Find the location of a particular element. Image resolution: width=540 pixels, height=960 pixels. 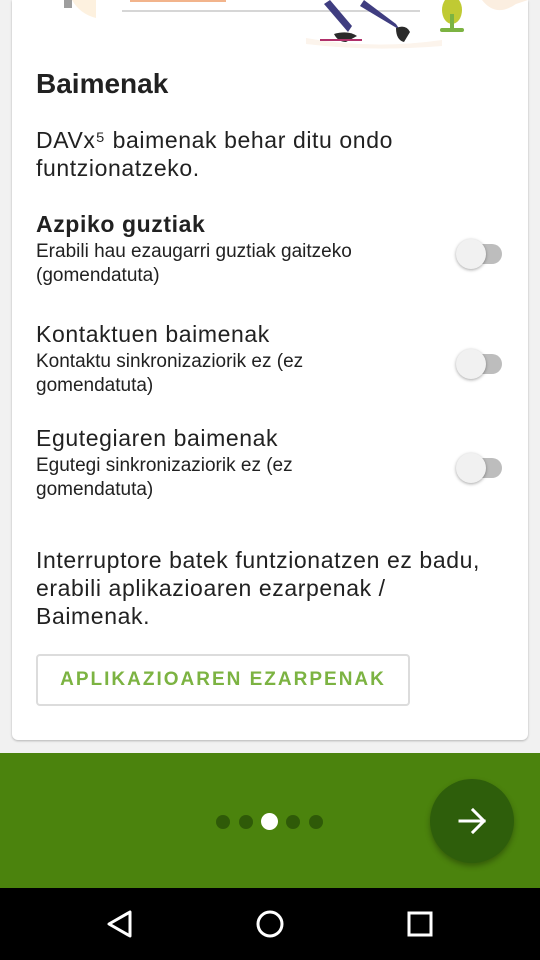

app-settings-button: APLIKAZIOAREN EZARPENAK is located at coordinates (223, 680).